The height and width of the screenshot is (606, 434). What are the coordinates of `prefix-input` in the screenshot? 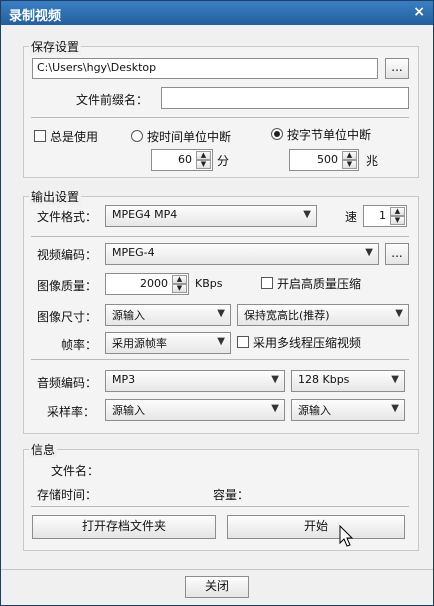 It's located at (285, 98).